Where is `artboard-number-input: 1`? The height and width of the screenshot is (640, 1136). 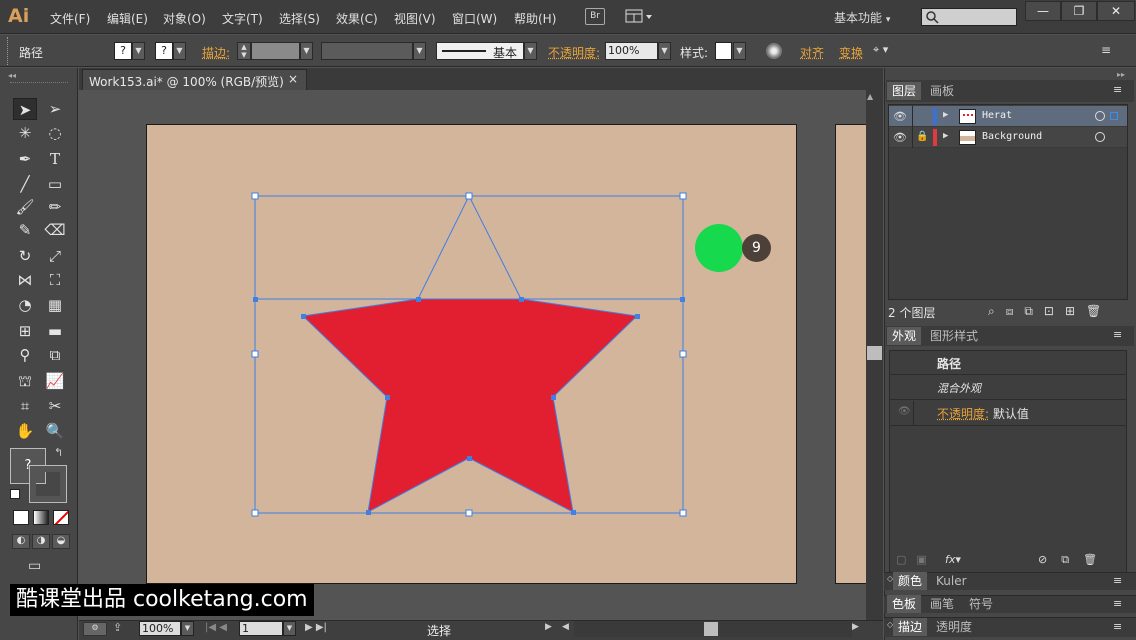 artboard-number-input: 1 is located at coordinates (261, 628).